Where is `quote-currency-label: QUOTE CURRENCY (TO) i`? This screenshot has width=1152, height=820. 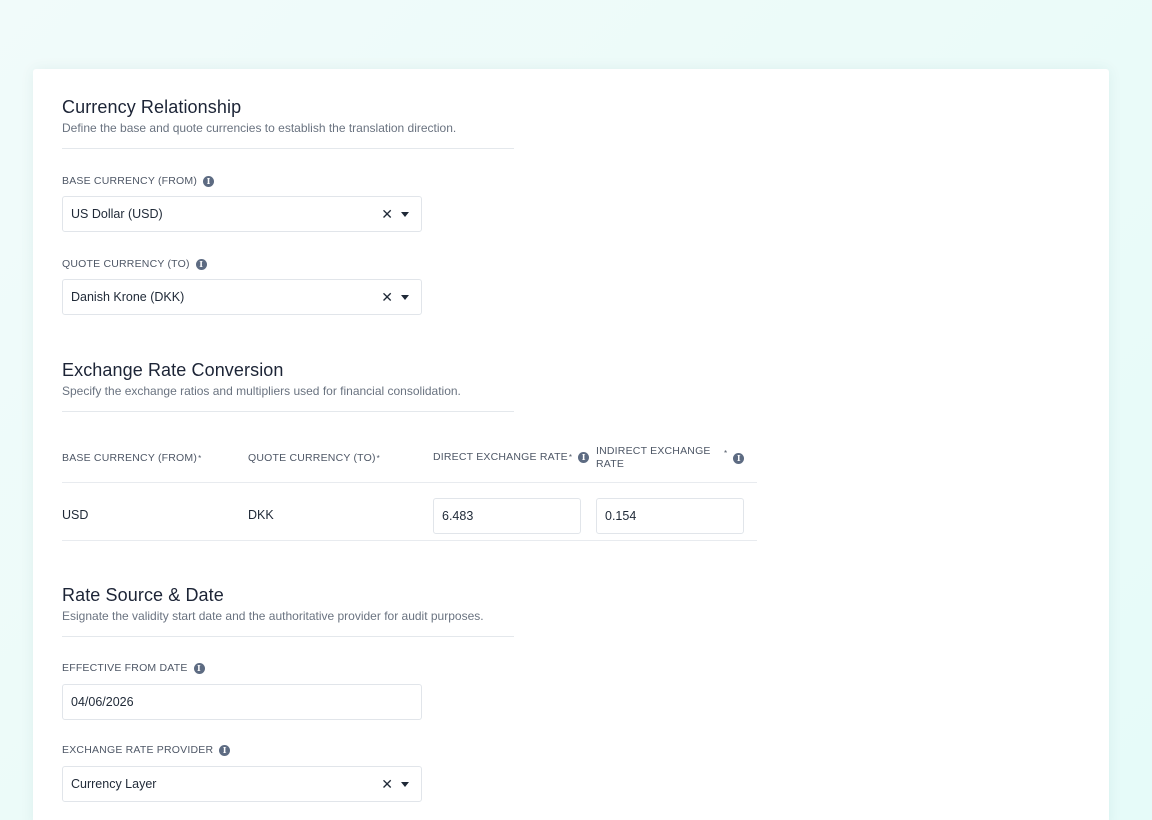
quote-currency-label: QUOTE CURRENCY (TO) i is located at coordinates (134, 264).